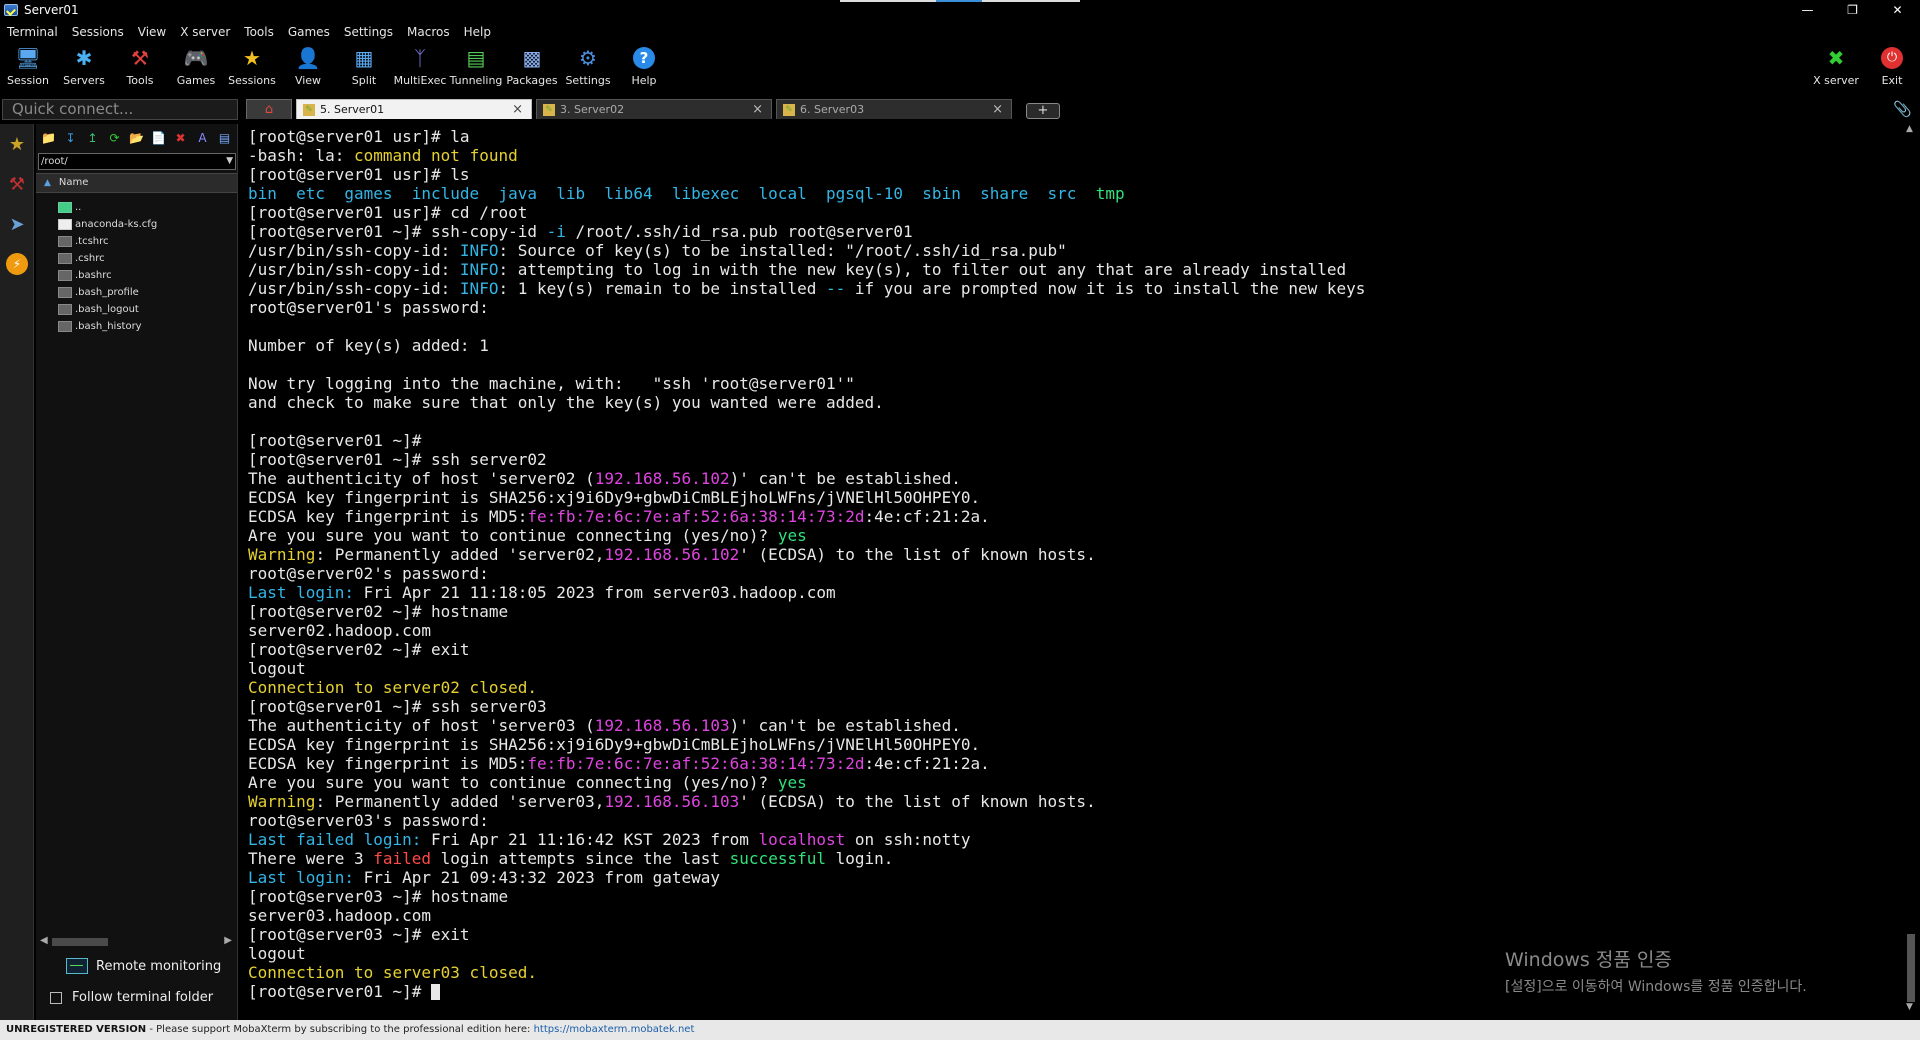  I want to click on tab-server03: ✎ 6. Server03 ×, so click(894, 109).